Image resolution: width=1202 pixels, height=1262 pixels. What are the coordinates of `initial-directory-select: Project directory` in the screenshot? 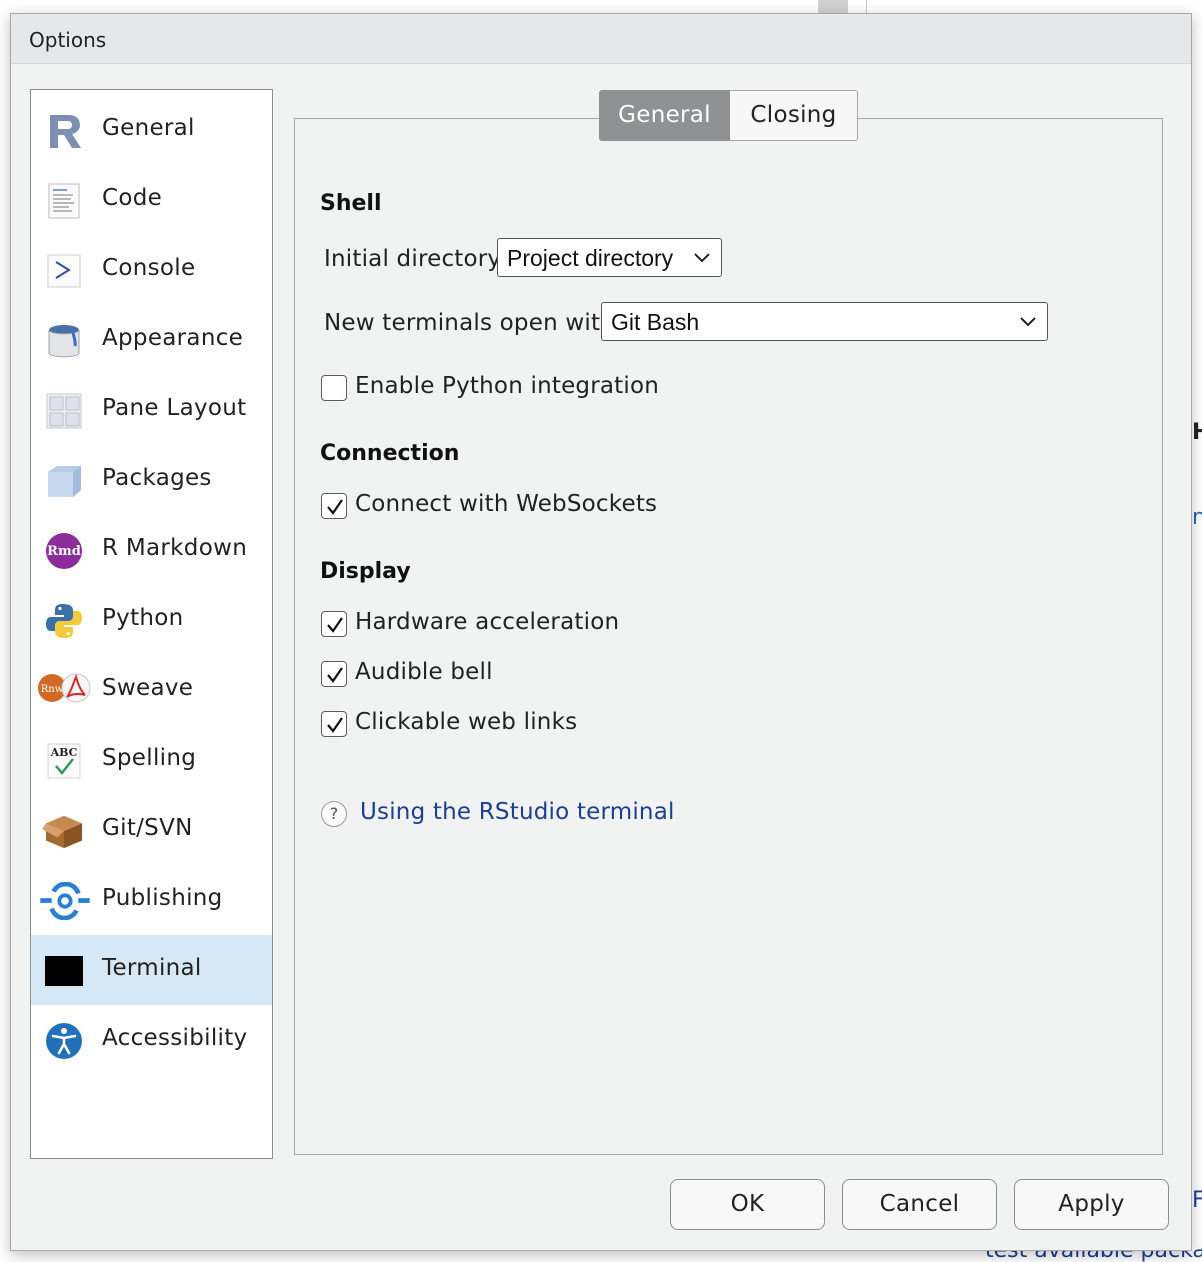 It's located at (609, 257).